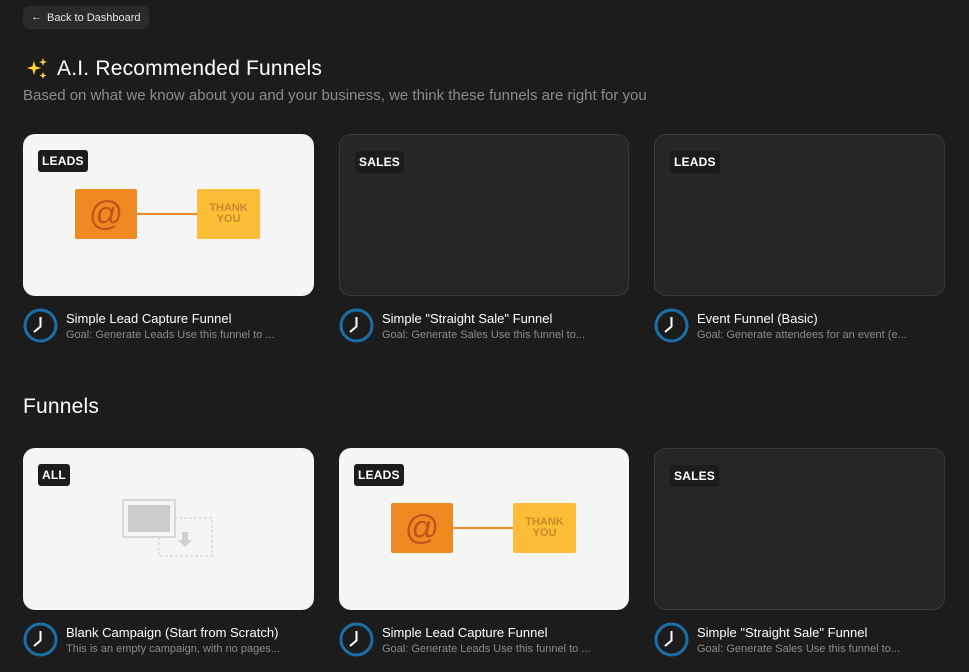  I want to click on recommended-header: A.I. Recommended Funnels, so click(172, 69).